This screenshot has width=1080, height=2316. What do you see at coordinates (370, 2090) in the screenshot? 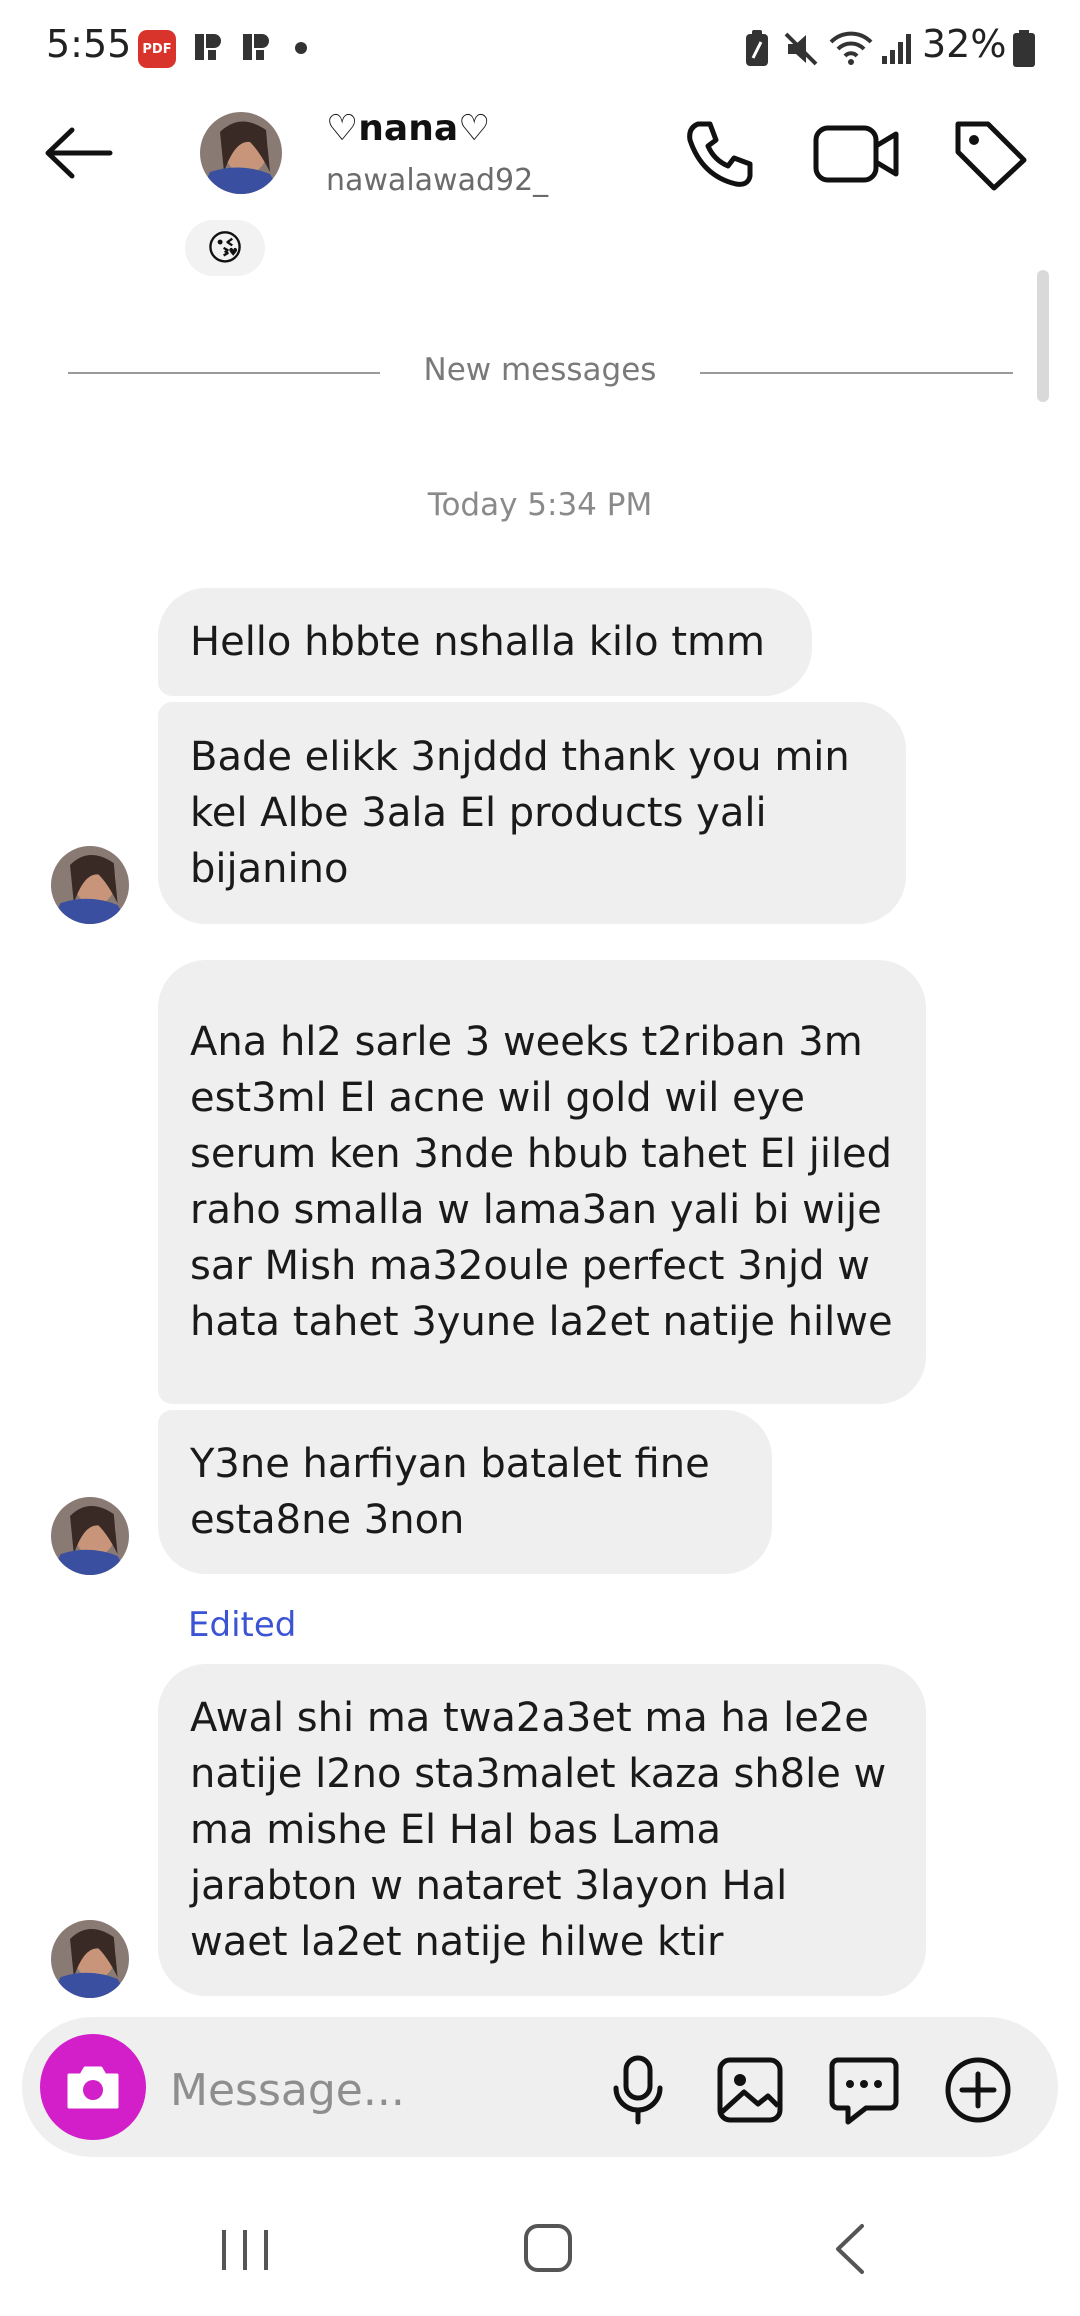
I see `message-input` at bounding box center [370, 2090].